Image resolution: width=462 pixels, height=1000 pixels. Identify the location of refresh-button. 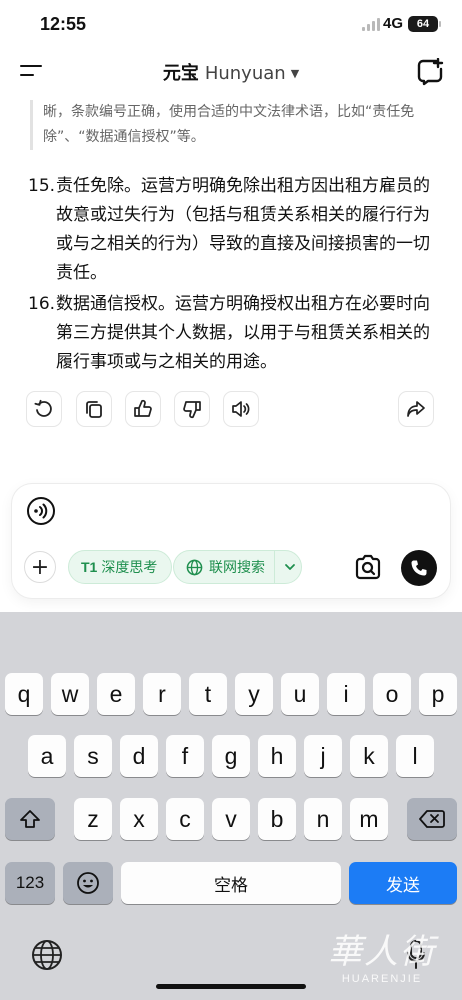
(44, 409).